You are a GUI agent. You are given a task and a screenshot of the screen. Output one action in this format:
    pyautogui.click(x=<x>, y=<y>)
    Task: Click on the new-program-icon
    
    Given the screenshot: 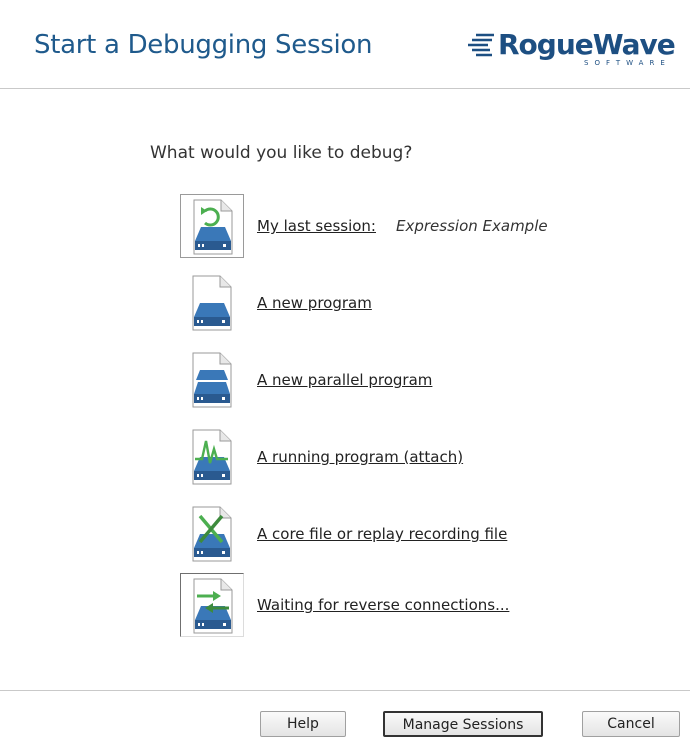 What is the action you would take?
    pyautogui.click(x=212, y=303)
    